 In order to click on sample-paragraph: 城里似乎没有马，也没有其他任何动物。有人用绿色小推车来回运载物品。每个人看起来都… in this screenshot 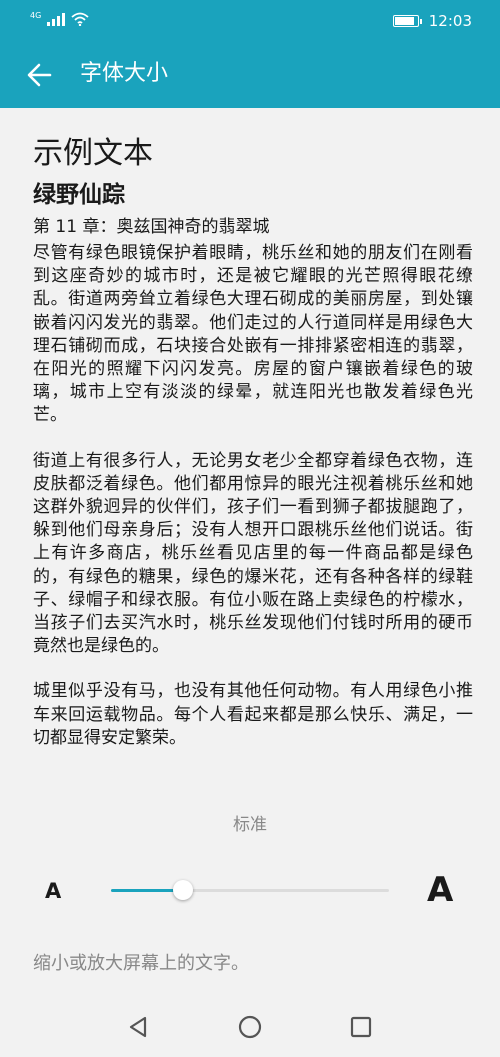, I will do `click(253, 714)`.